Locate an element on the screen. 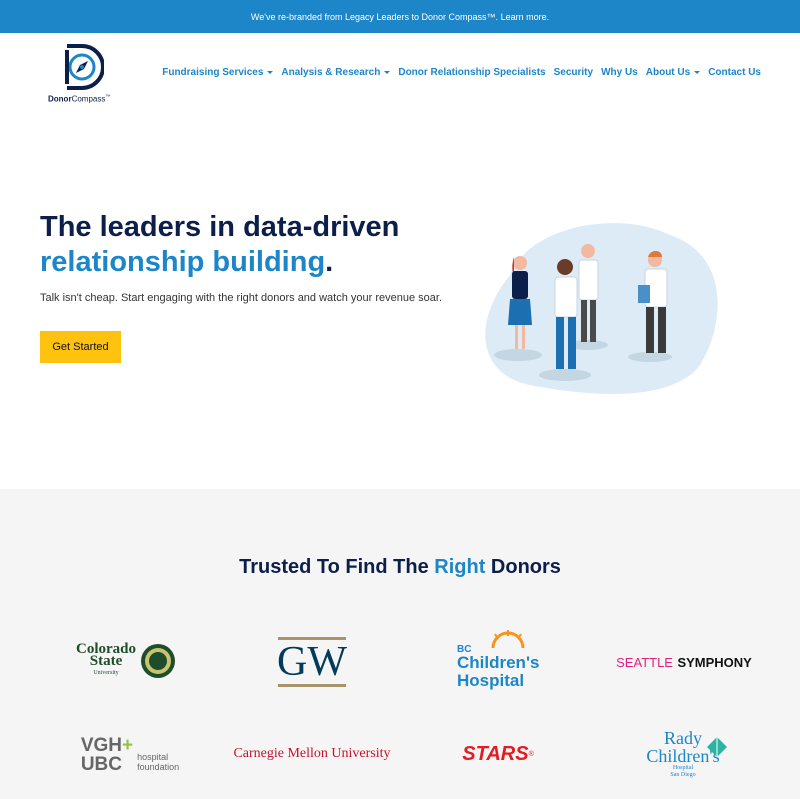 The height and width of the screenshot is (799, 800). sun-icon is located at coordinates (508, 639).